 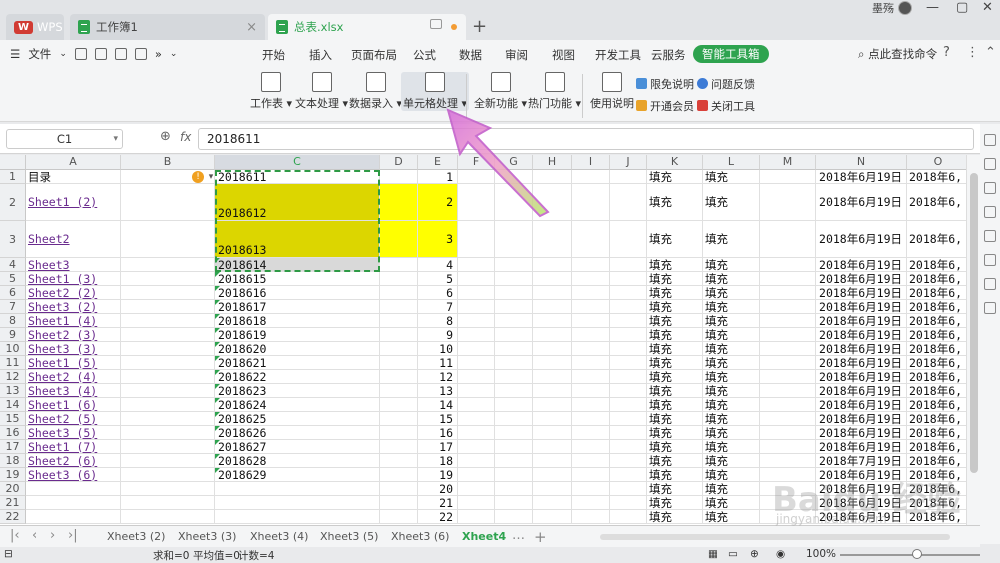 What do you see at coordinates (73, 475) in the screenshot?
I see `cell: Sheet3 (6)` at bounding box center [73, 475].